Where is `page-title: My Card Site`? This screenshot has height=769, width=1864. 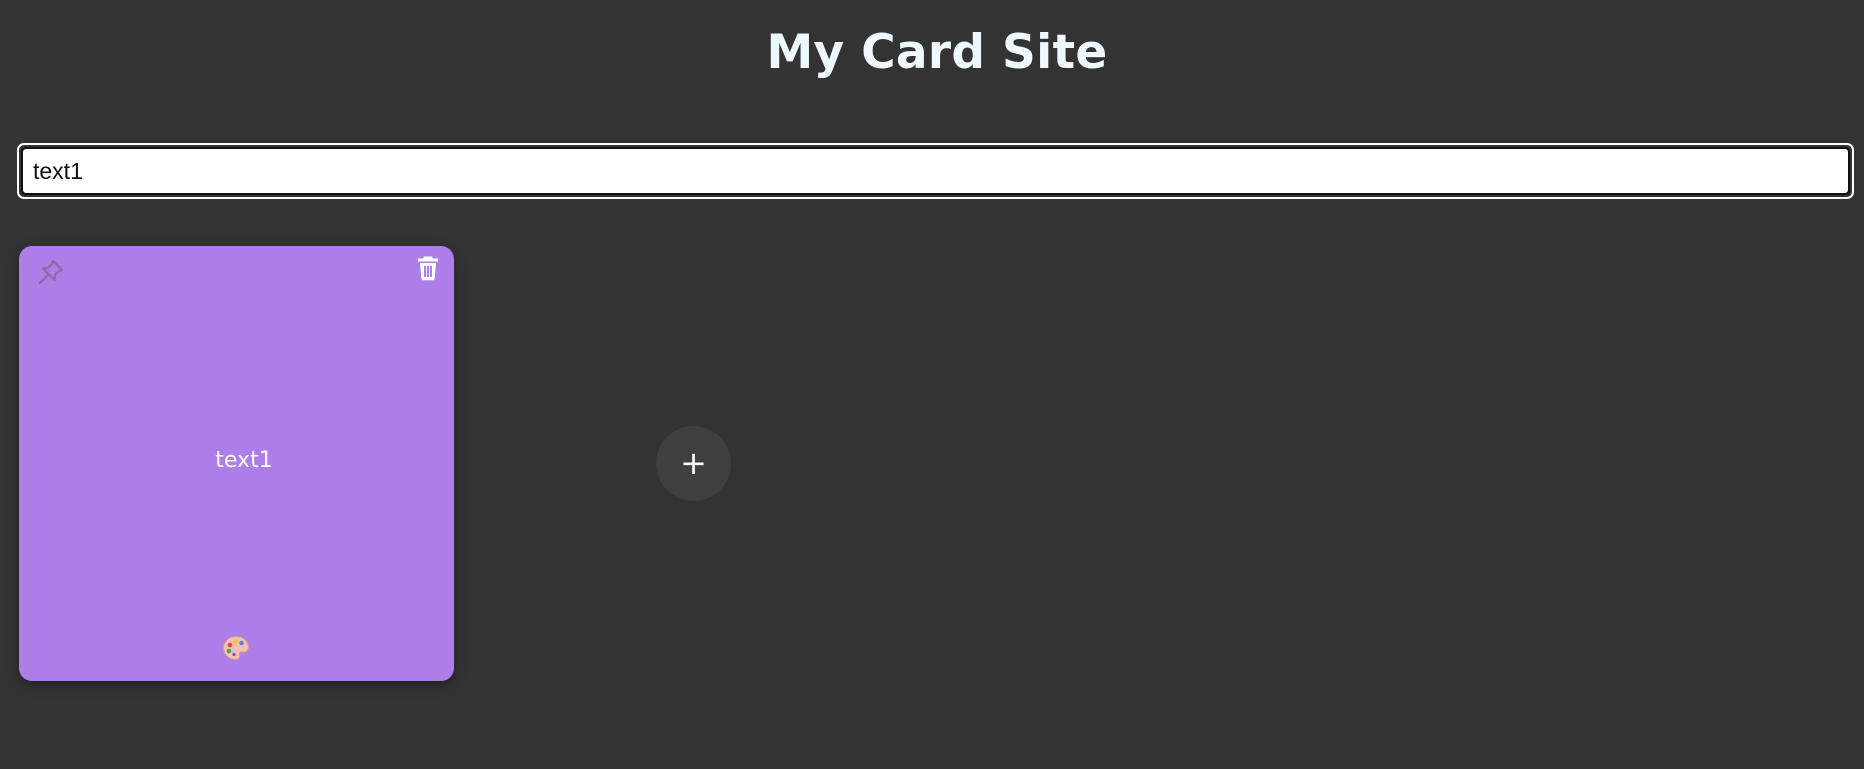
page-title: My Card Site is located at coordinates (937, 52).